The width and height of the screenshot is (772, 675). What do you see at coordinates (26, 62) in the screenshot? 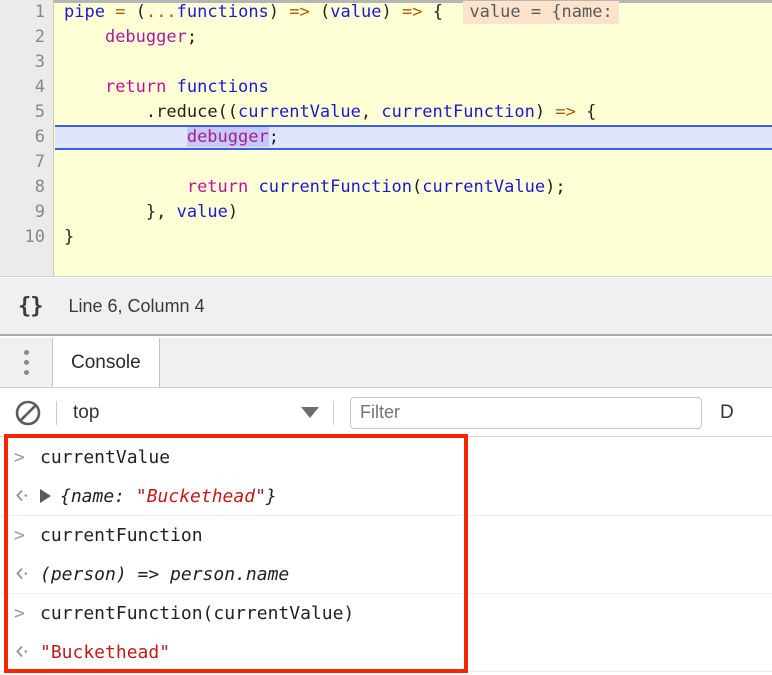
I see `line-number: 3` at bounding box center [26, 62].